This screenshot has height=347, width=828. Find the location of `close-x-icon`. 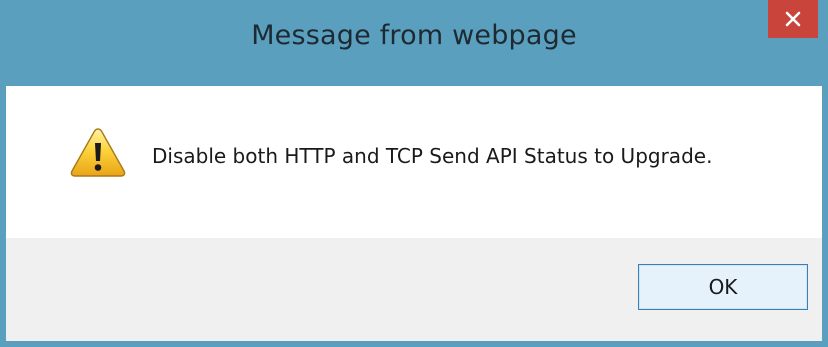

close-x-icon is located at coordinates (793, 19).